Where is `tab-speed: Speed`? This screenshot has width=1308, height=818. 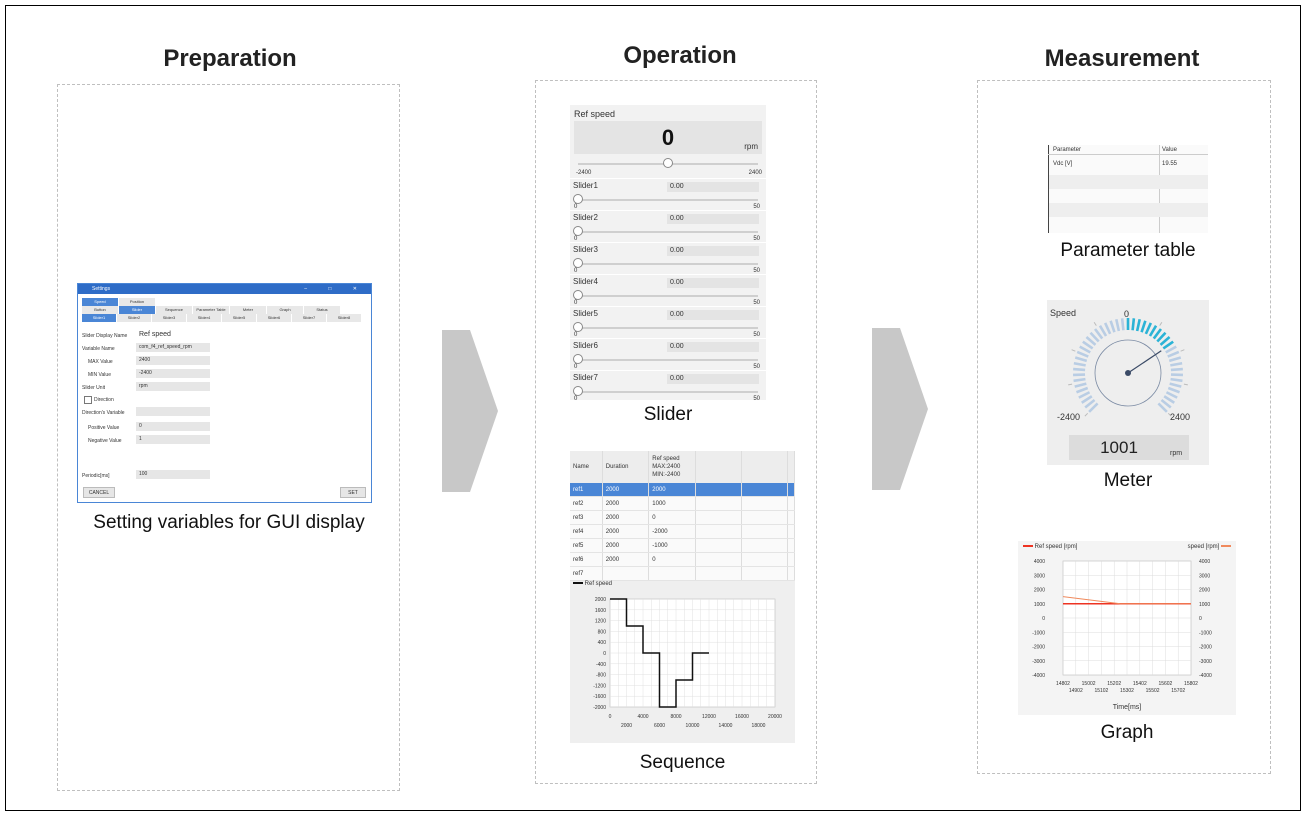 tab-speed: Speed is located at coordinates (100, 302).